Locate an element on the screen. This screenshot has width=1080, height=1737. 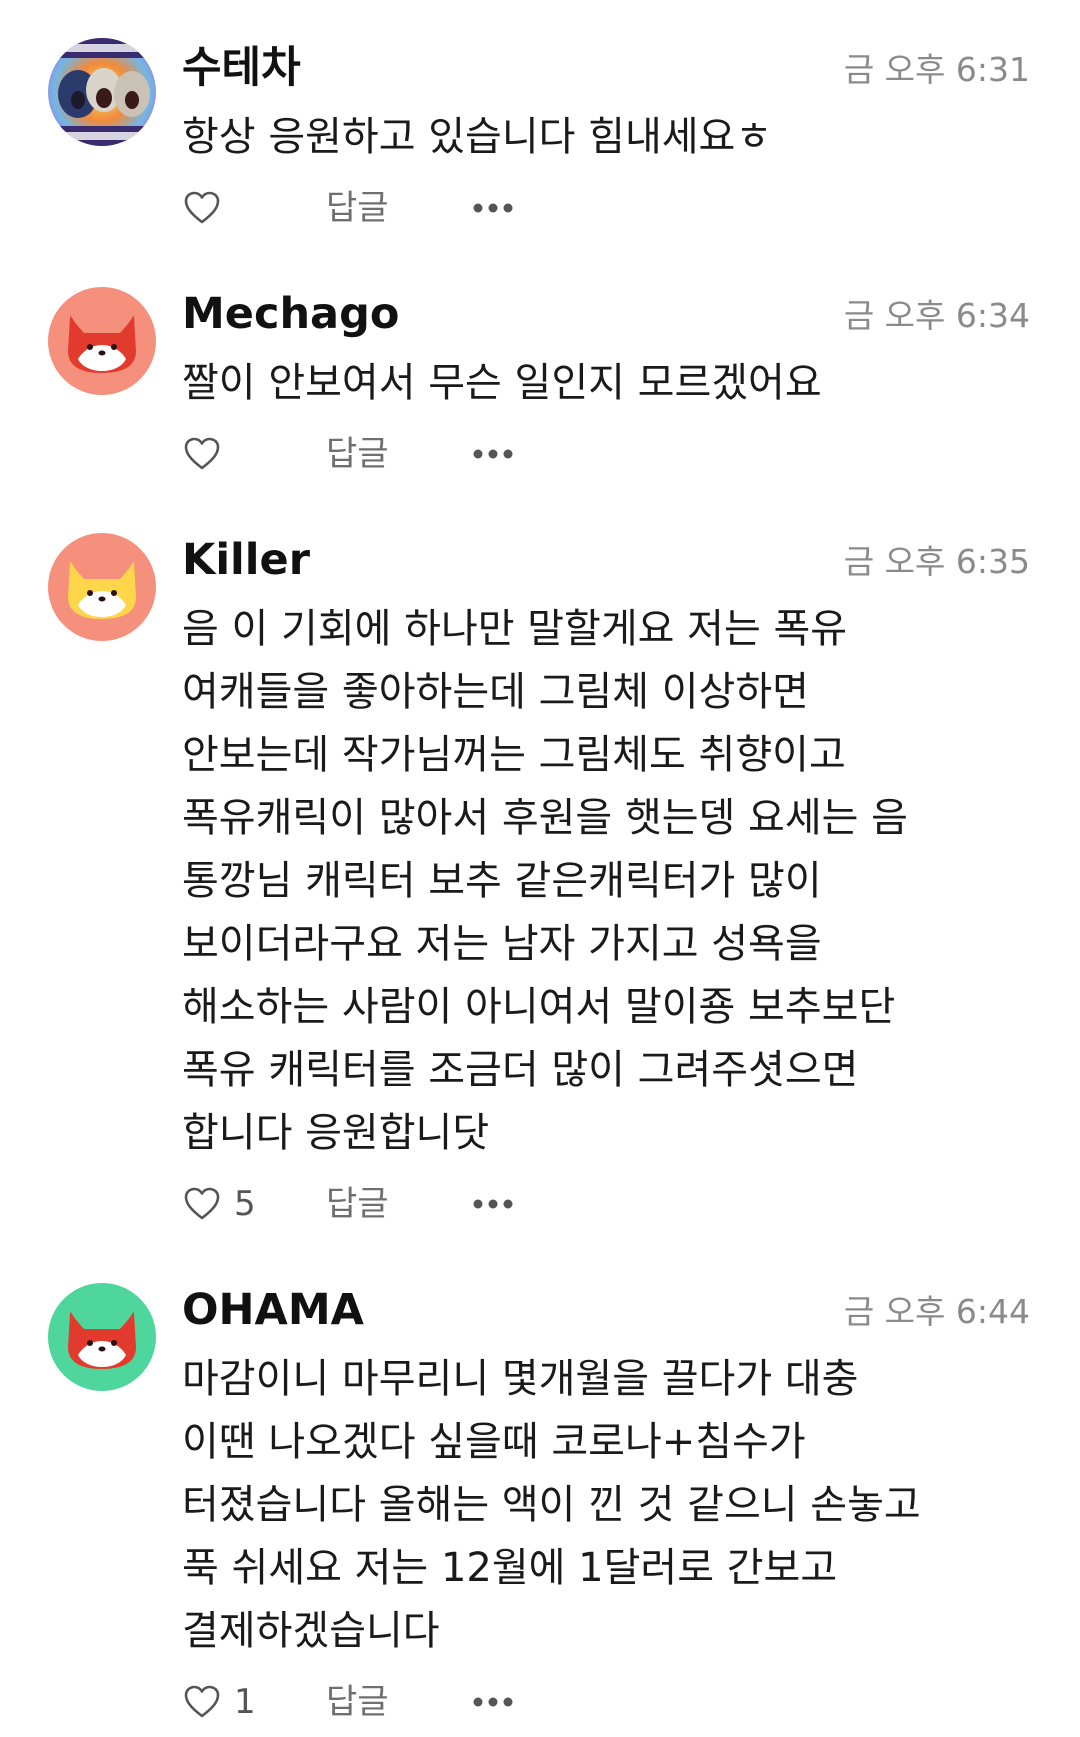
comment-actions: 1 답글 is located at coordinates (382, 1702).